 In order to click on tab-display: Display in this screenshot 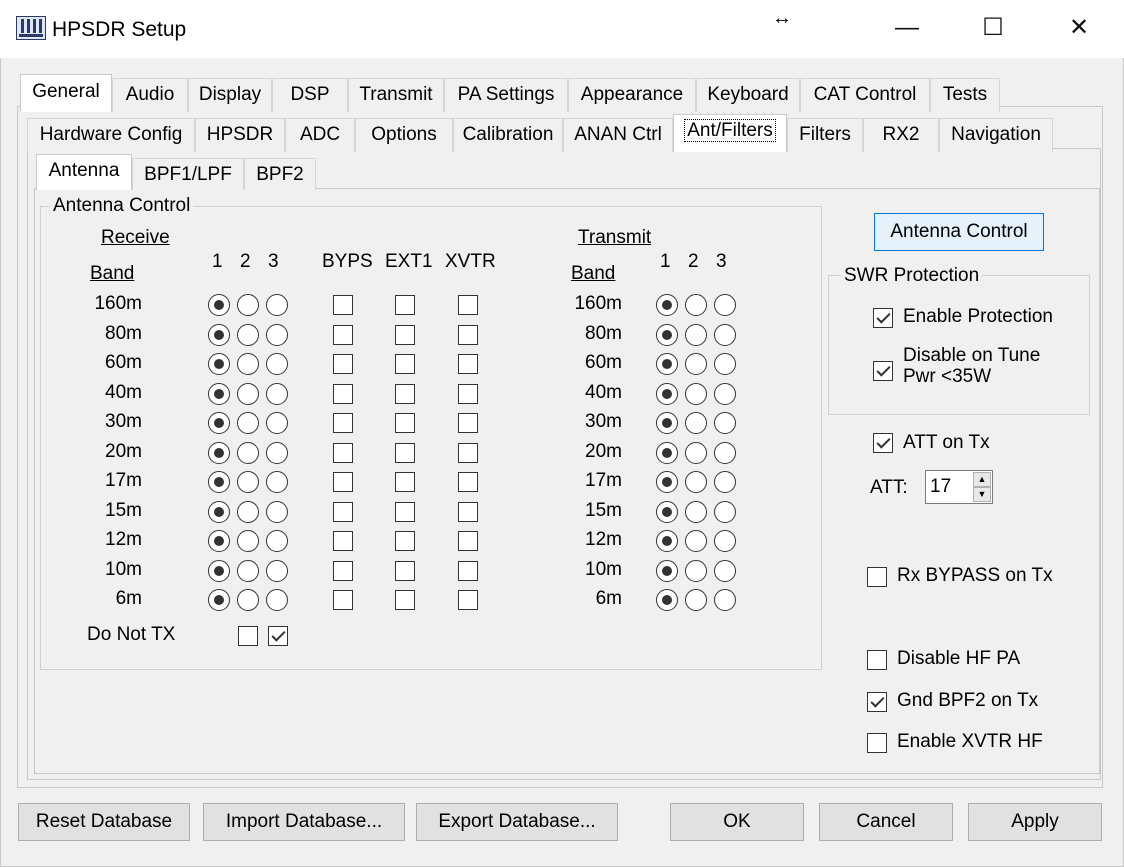, I will do `click(230, 95)`.